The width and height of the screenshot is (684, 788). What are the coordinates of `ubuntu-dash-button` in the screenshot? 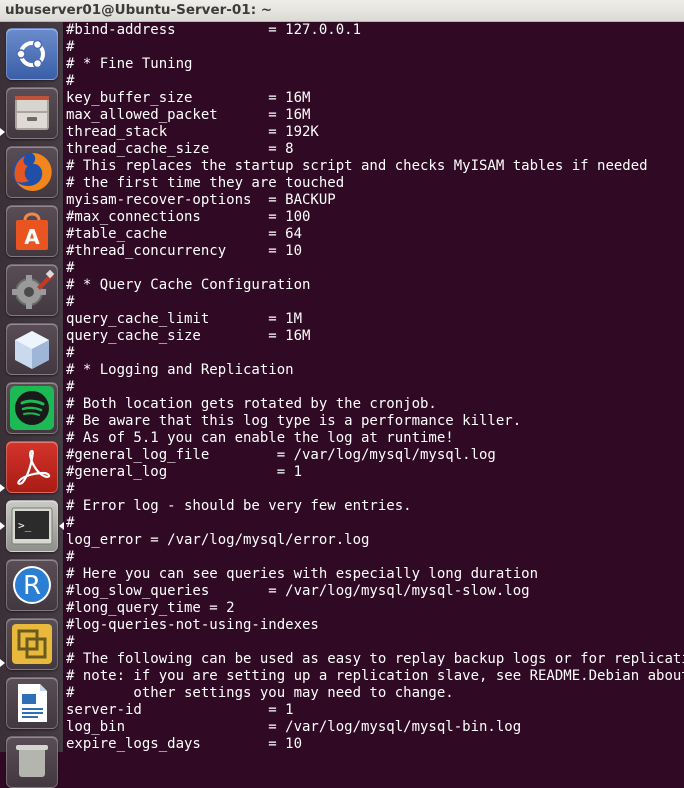 It's located at (32, 54).